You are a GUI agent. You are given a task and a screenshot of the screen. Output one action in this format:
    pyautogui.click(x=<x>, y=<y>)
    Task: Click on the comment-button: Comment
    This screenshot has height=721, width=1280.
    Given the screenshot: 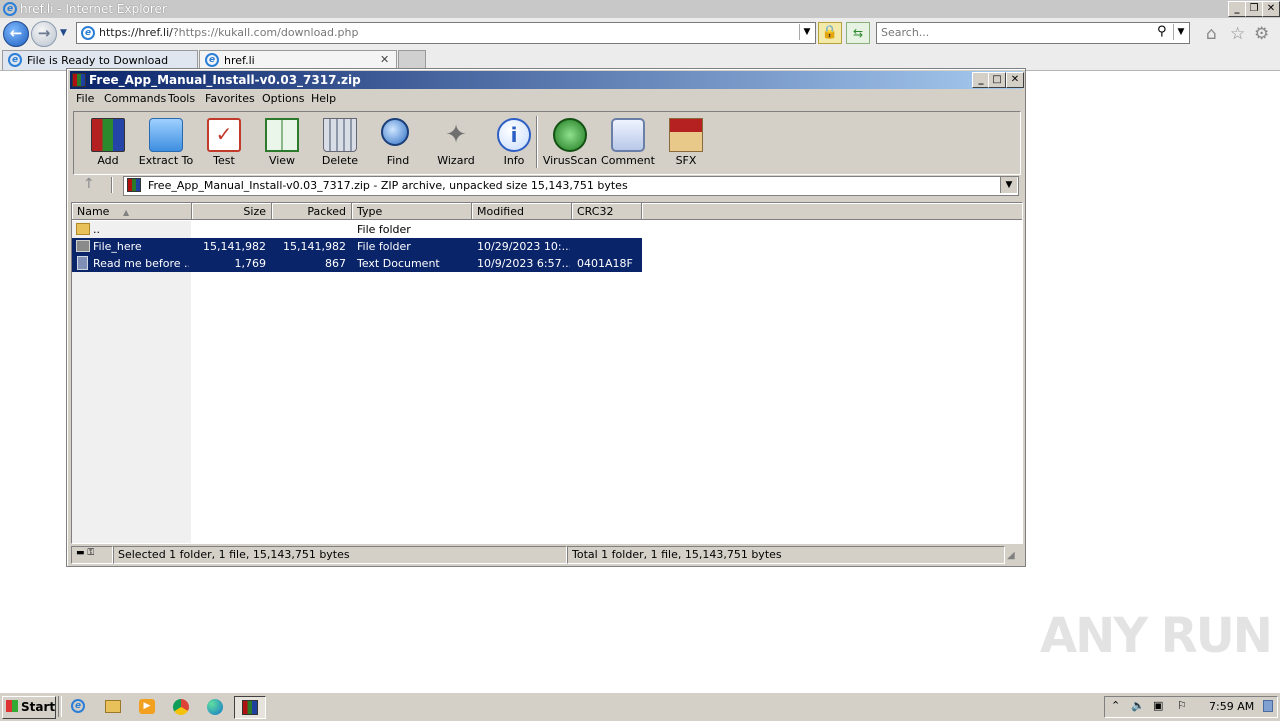 What is the action you would take?
    pyautogui.click(x=628, y=142)
    